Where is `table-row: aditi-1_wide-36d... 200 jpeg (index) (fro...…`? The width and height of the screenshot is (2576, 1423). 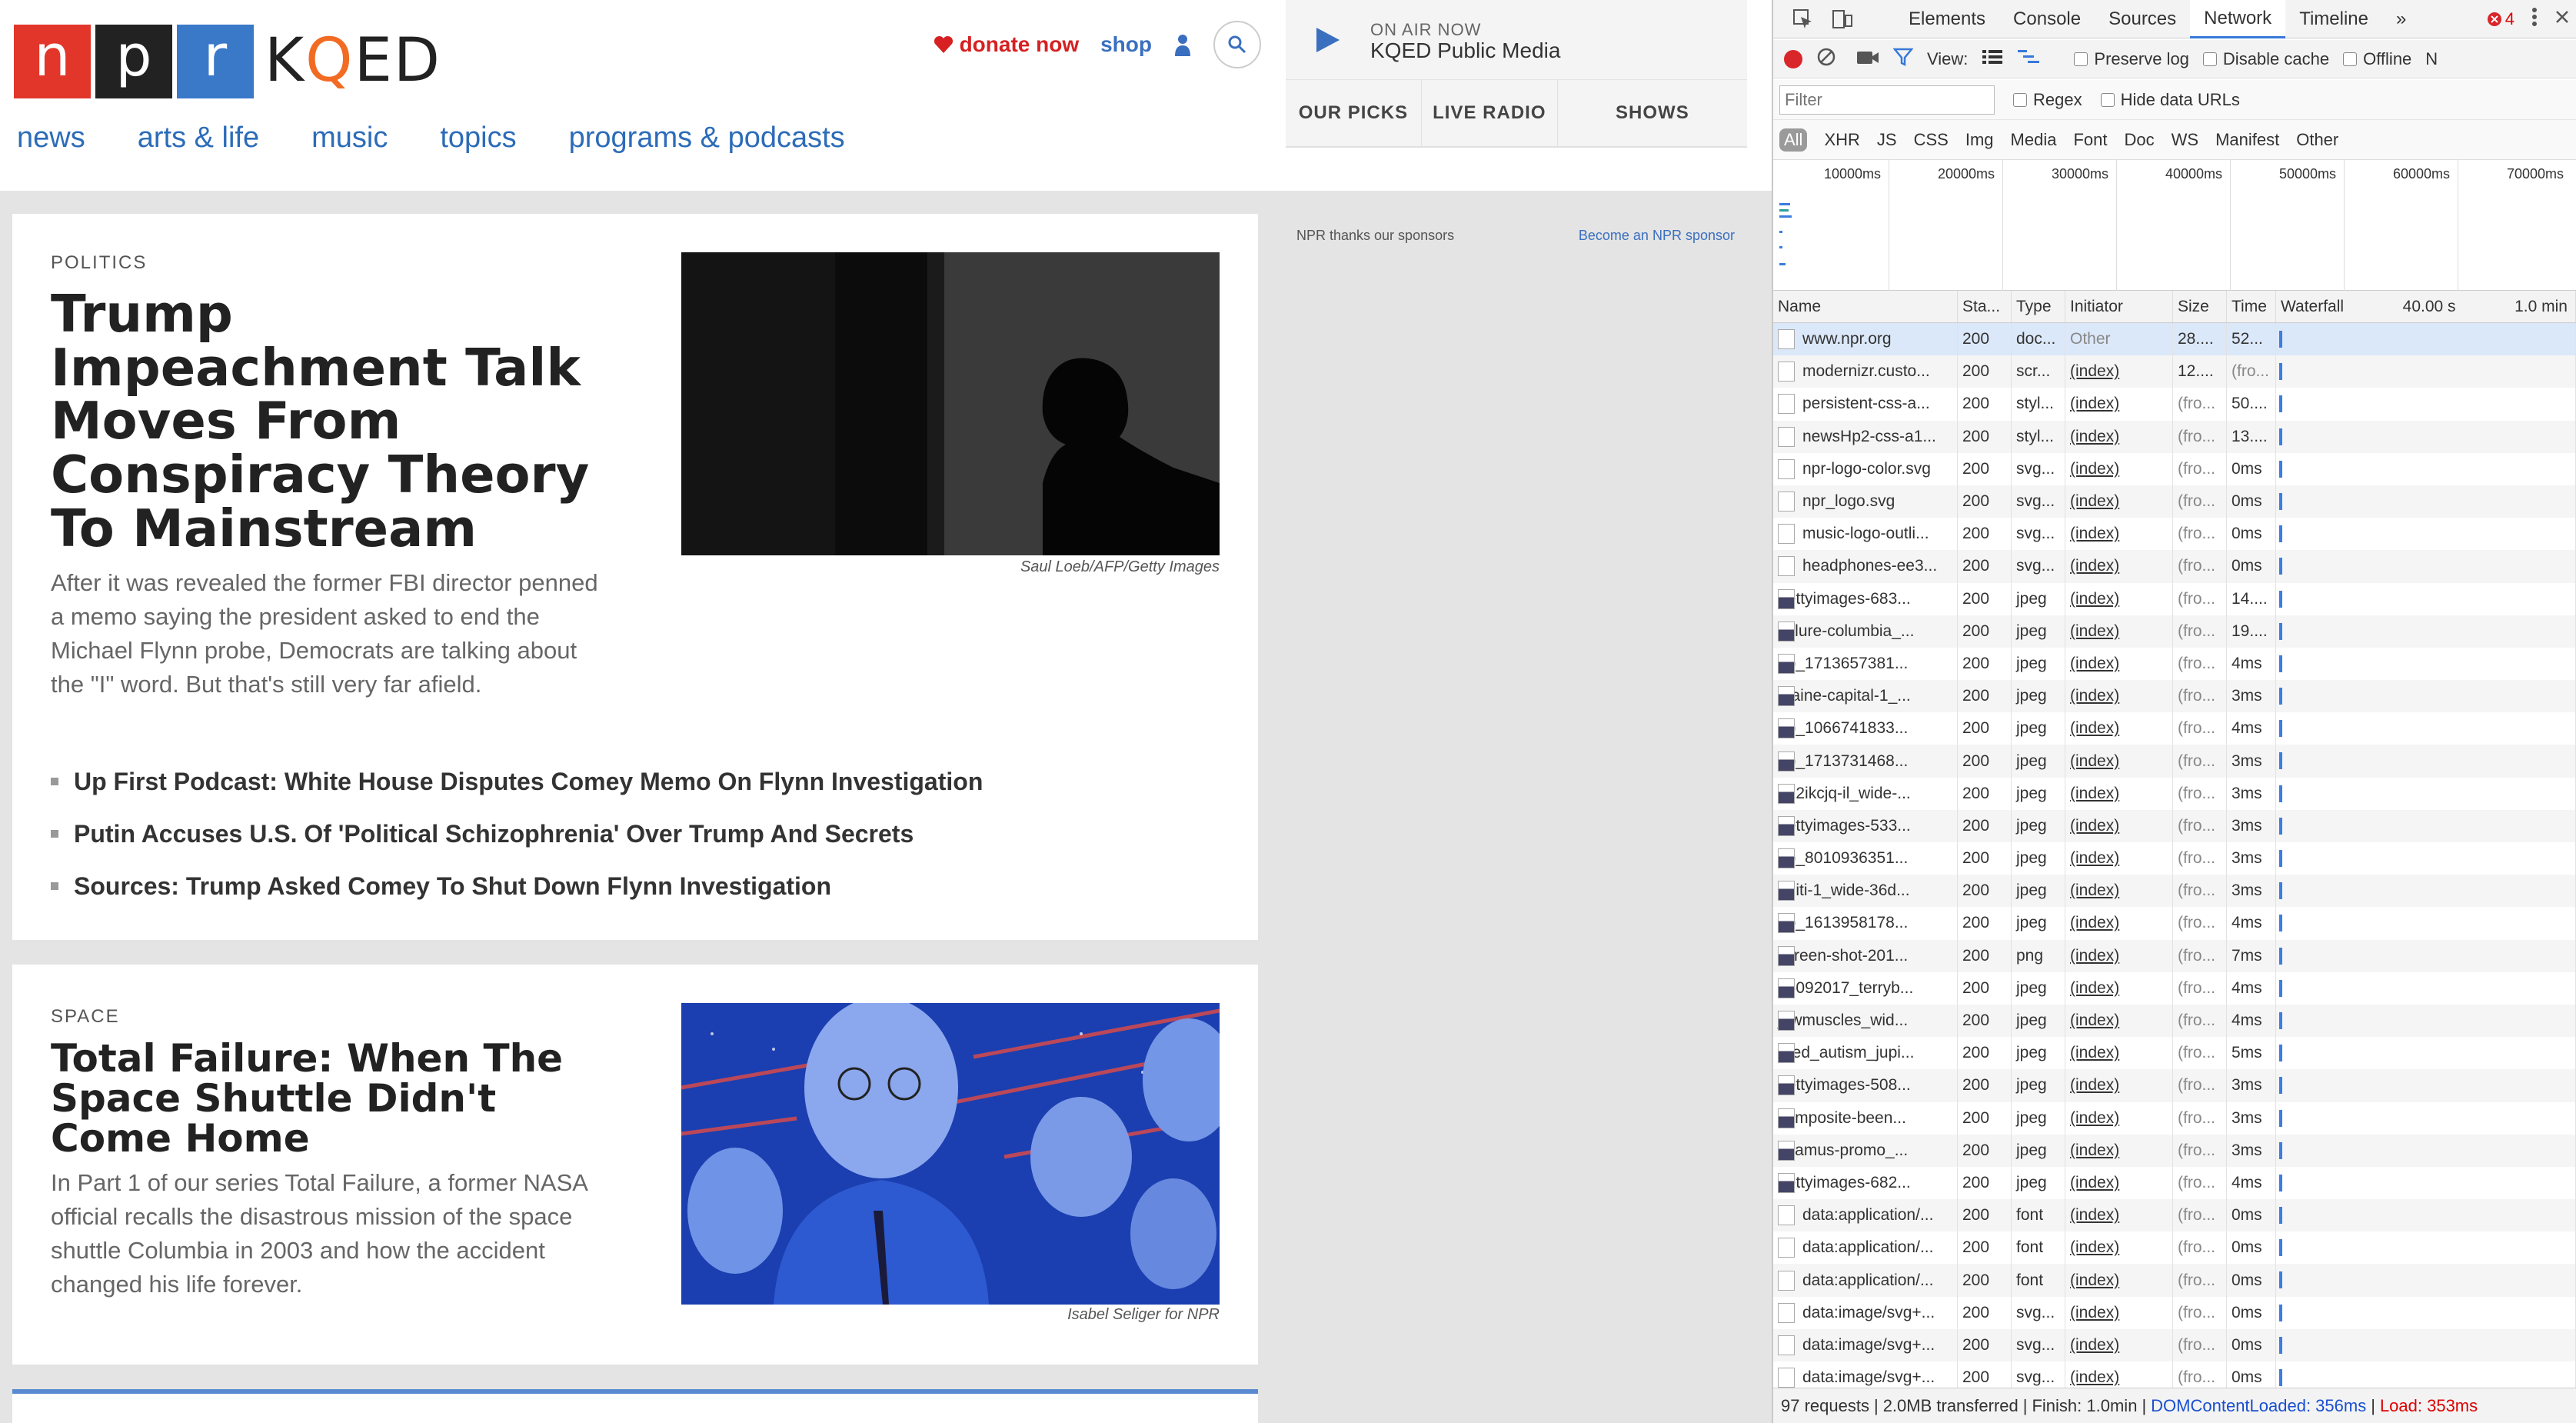
table-row: aditi-1_wide-36d... 200 jpeg (index) (fro...… is located at coordinates (2174, 891).